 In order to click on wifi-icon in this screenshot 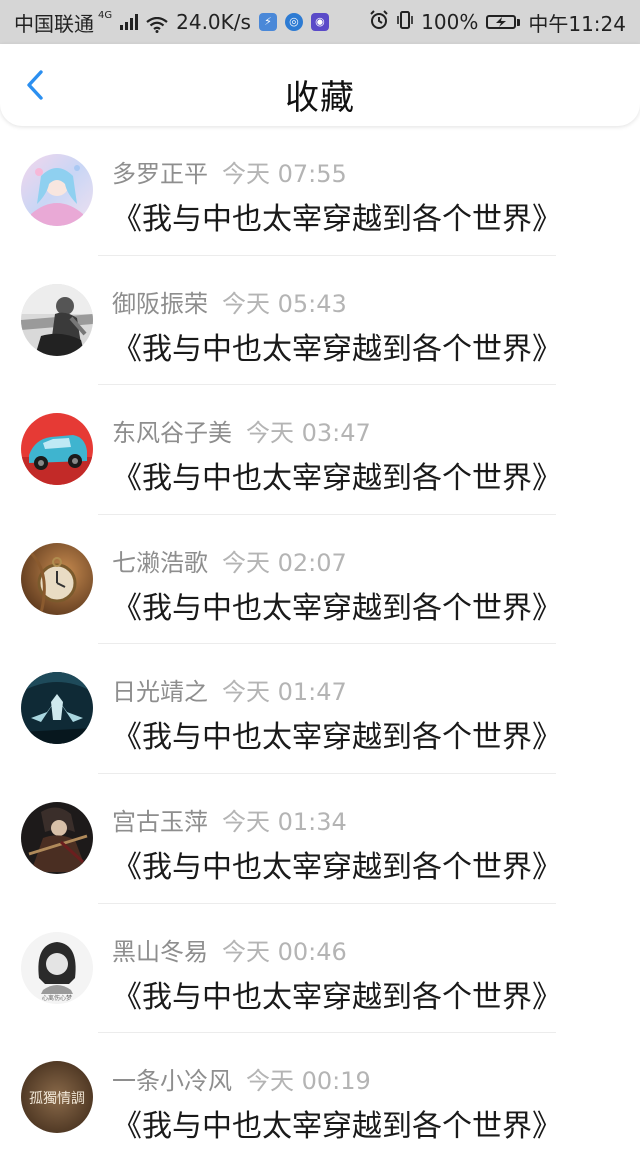, I will do `click(157, 23)`.